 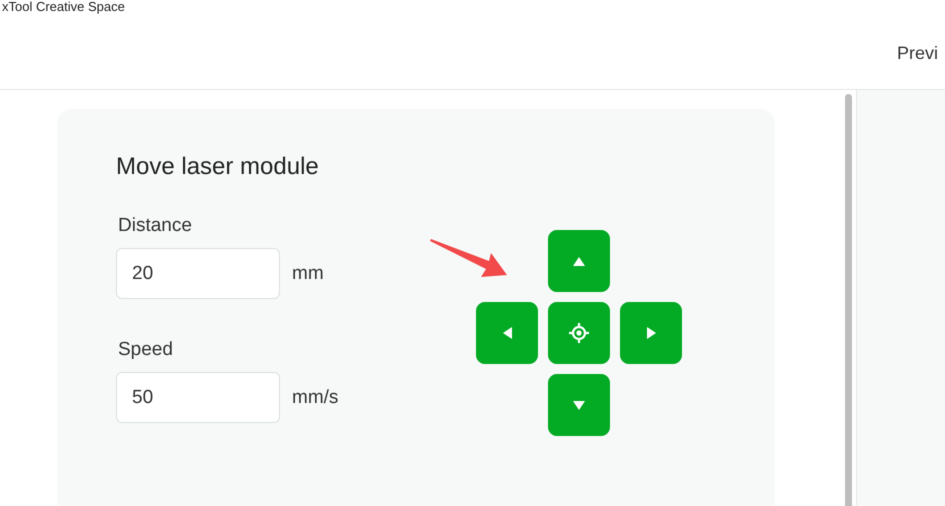 What do you see at coordinates (917, 53) in the screenshot?
I see `preview-button: Previ` at bounding box center [917, 53].